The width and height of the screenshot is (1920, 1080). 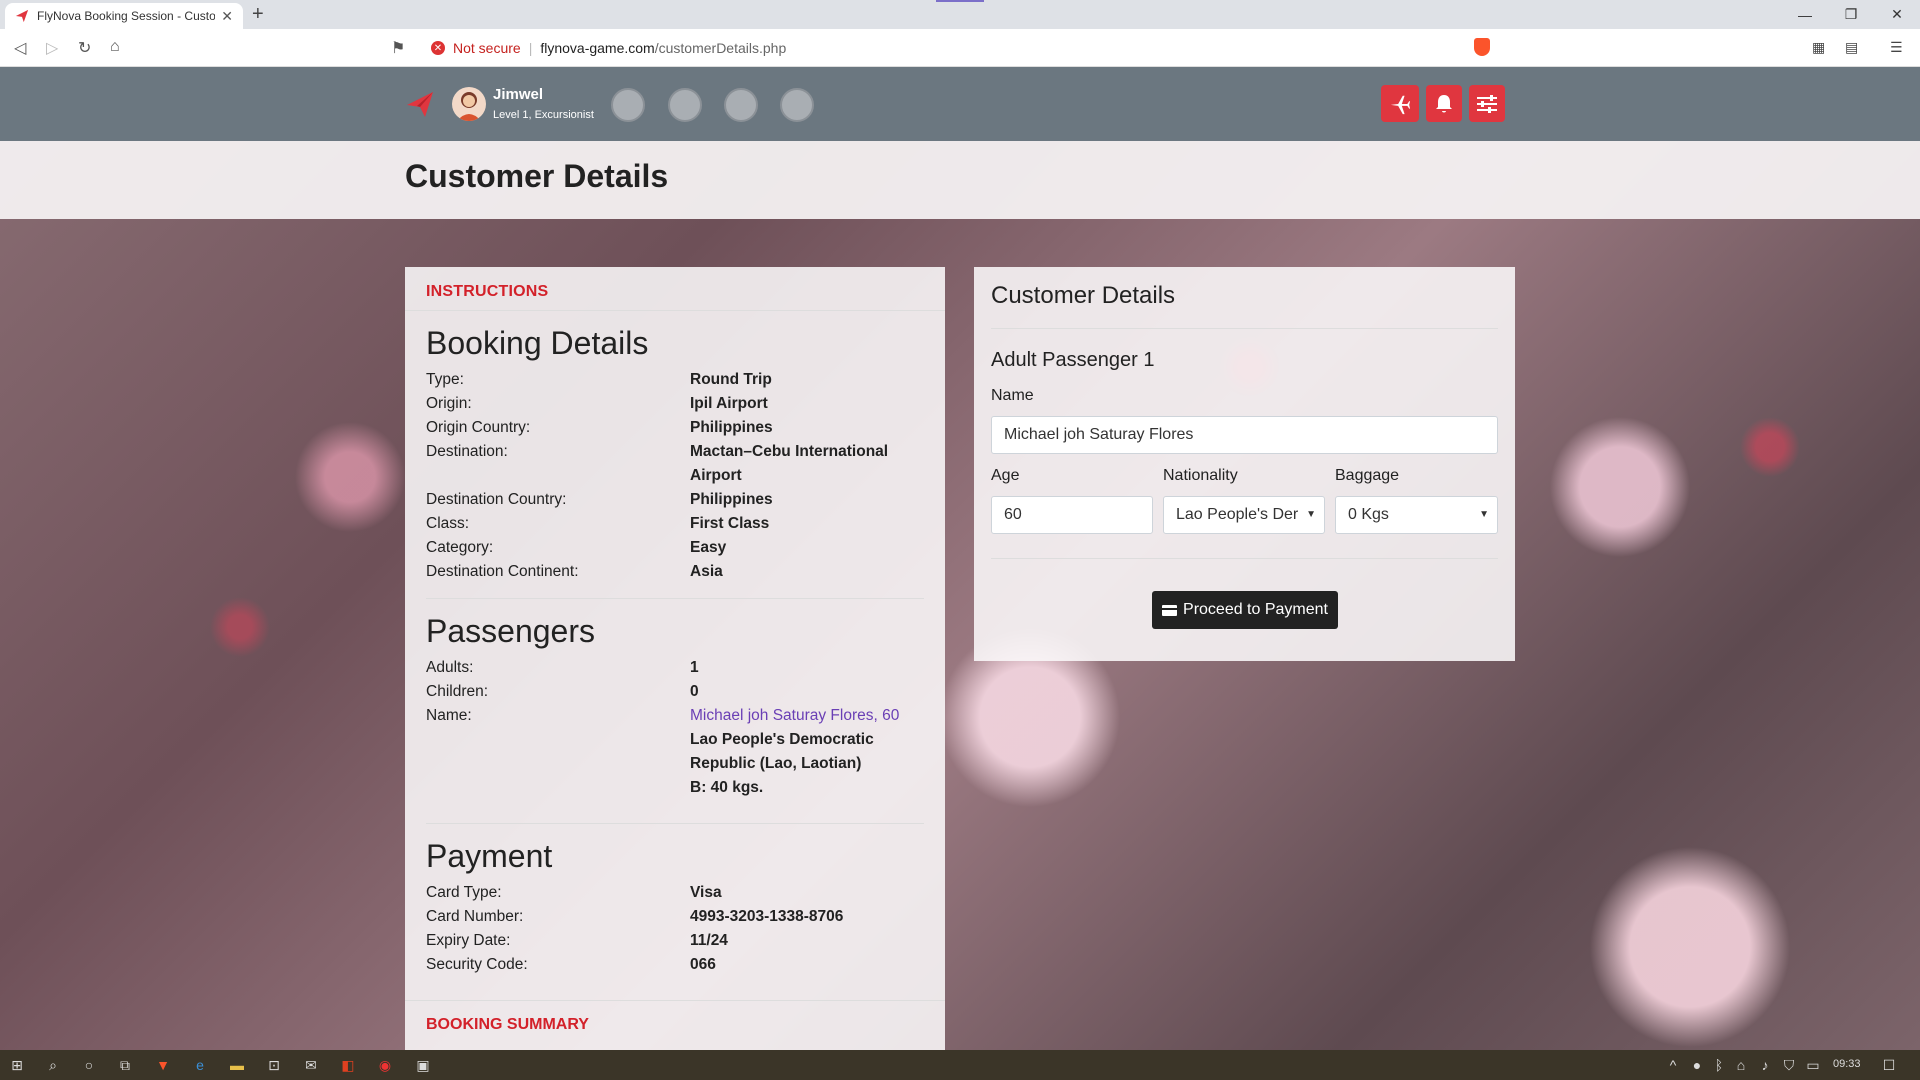 What do you see at coordinates (1005, 475) in the screenshot?
I see `age-label: Age` at bounding box center [1005, 475].